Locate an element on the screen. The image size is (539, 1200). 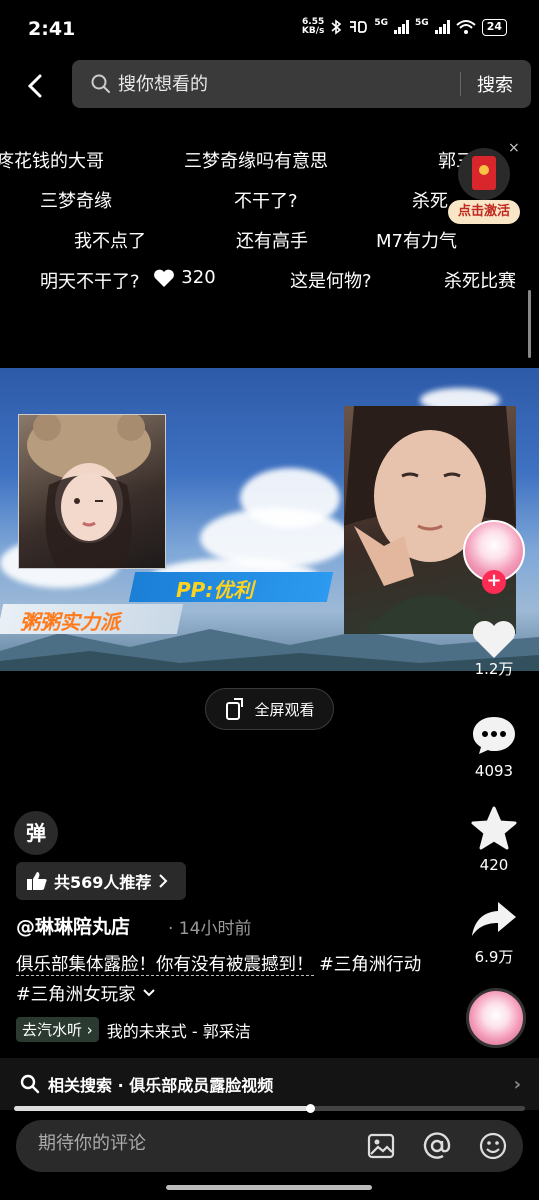
danmaku-item: 疼花钱的大哥 is located at coordinates (52, 160).